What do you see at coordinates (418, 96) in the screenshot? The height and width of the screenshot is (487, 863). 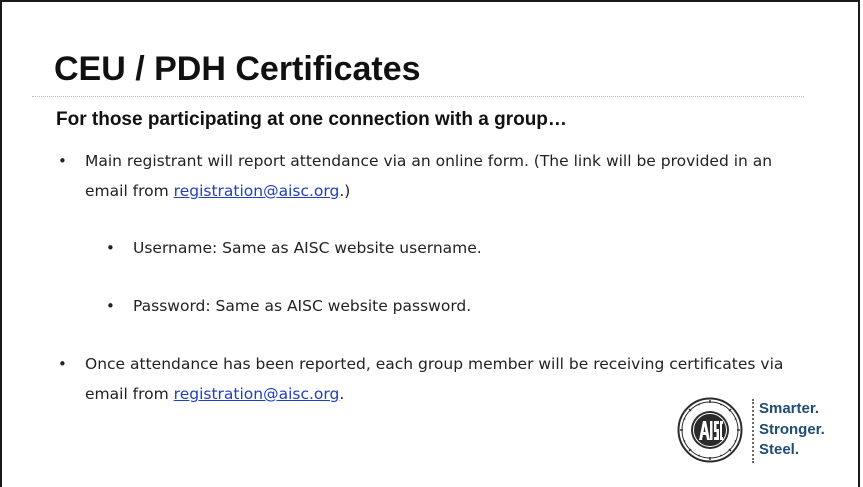 I see `title-divider` at bounding box center [418, 96].